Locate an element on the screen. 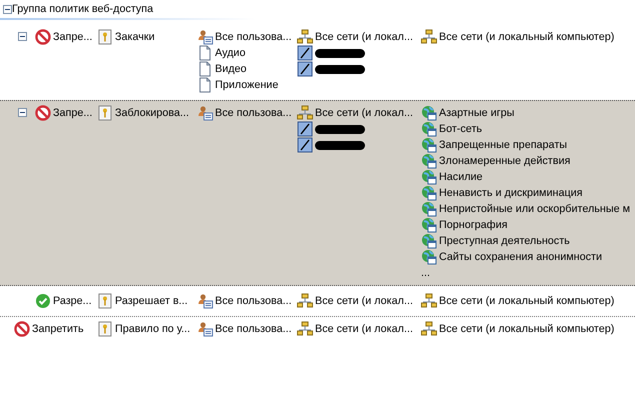 This screenshot has height=417, width=635. content-type-label: Аудио is located at coordinates (230, 53).